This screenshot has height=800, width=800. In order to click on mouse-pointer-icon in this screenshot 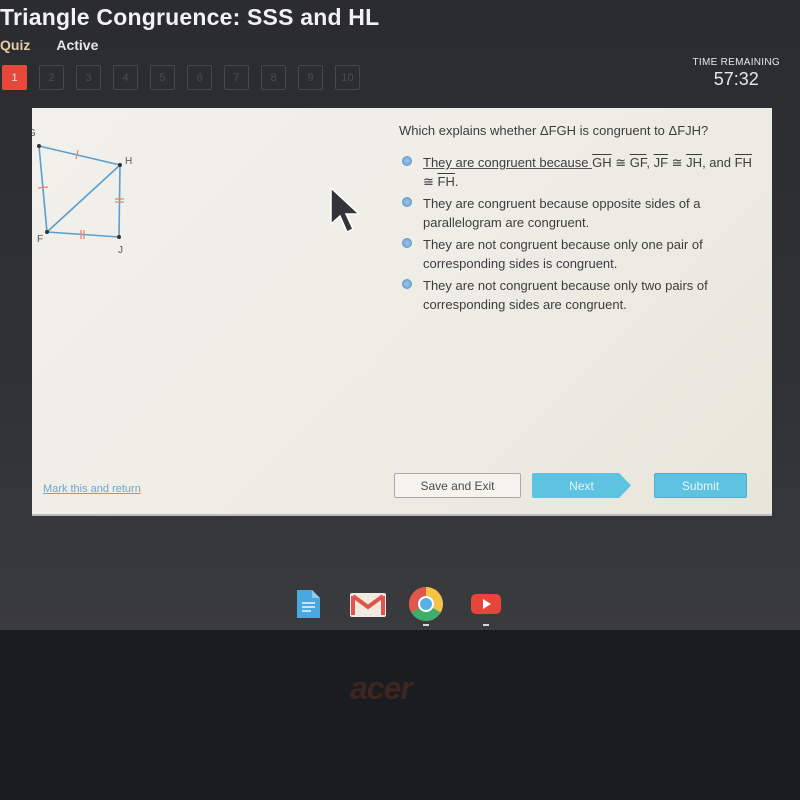, I will do `click(345, 210)`.